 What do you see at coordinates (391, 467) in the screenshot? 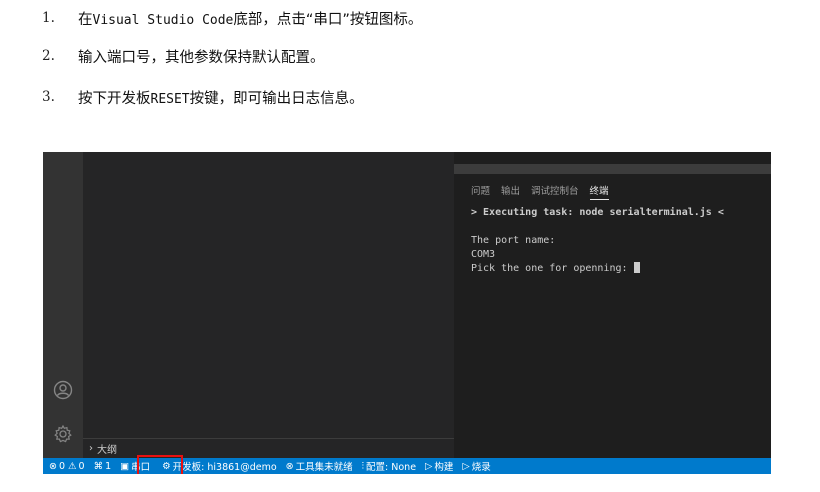
I see `config-label: 配置: None` at bounding box center [391, 467].